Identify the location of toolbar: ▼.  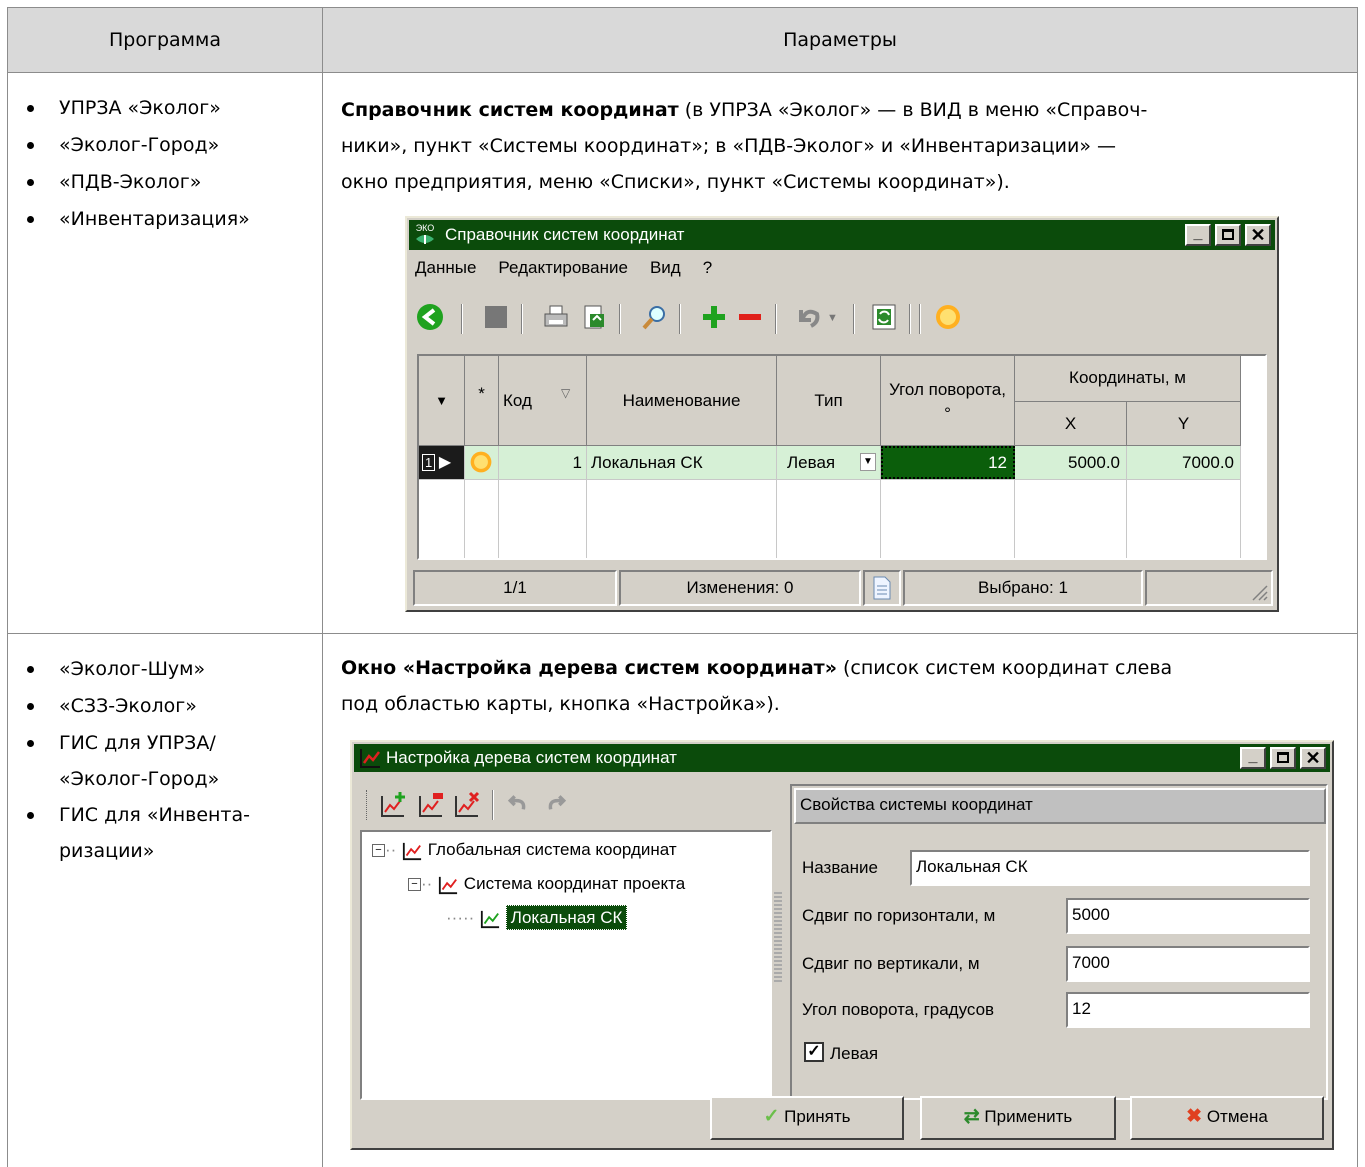
(713, 320).